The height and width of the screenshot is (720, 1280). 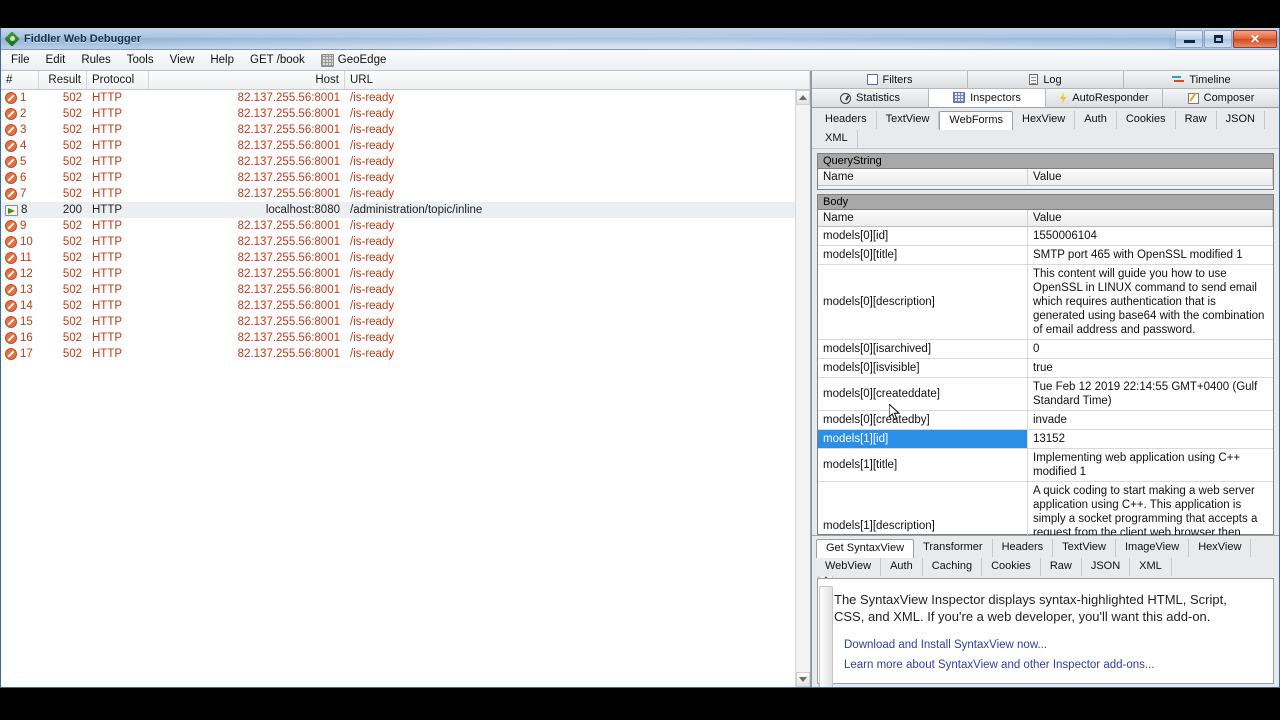 I want to click on response-subtab-get-syntaxview: Get SyntaxView, so click(x=865, y=548).